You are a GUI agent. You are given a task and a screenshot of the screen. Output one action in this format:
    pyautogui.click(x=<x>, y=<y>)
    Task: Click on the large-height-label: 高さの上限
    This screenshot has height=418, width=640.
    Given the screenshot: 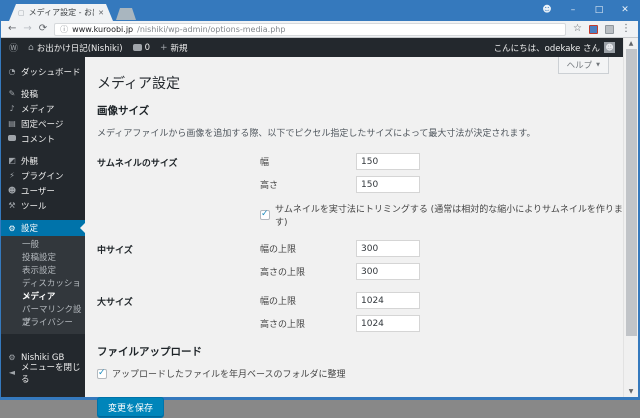 What is the action you would take?
    pyautogui.click(x=283, y=325)
    